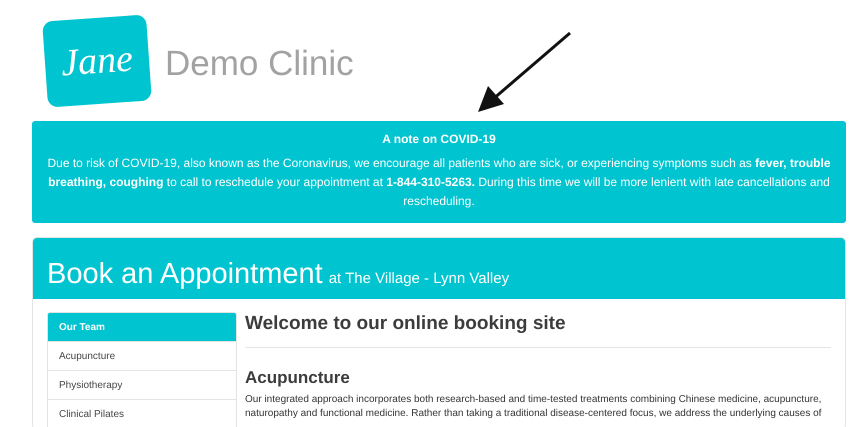 This screenshot has width=850, height=427. What do you see at coordinates (185, 274) in the screenshot?
I see `booking-title: Book an Appointment` at bounding box center [185, 274].